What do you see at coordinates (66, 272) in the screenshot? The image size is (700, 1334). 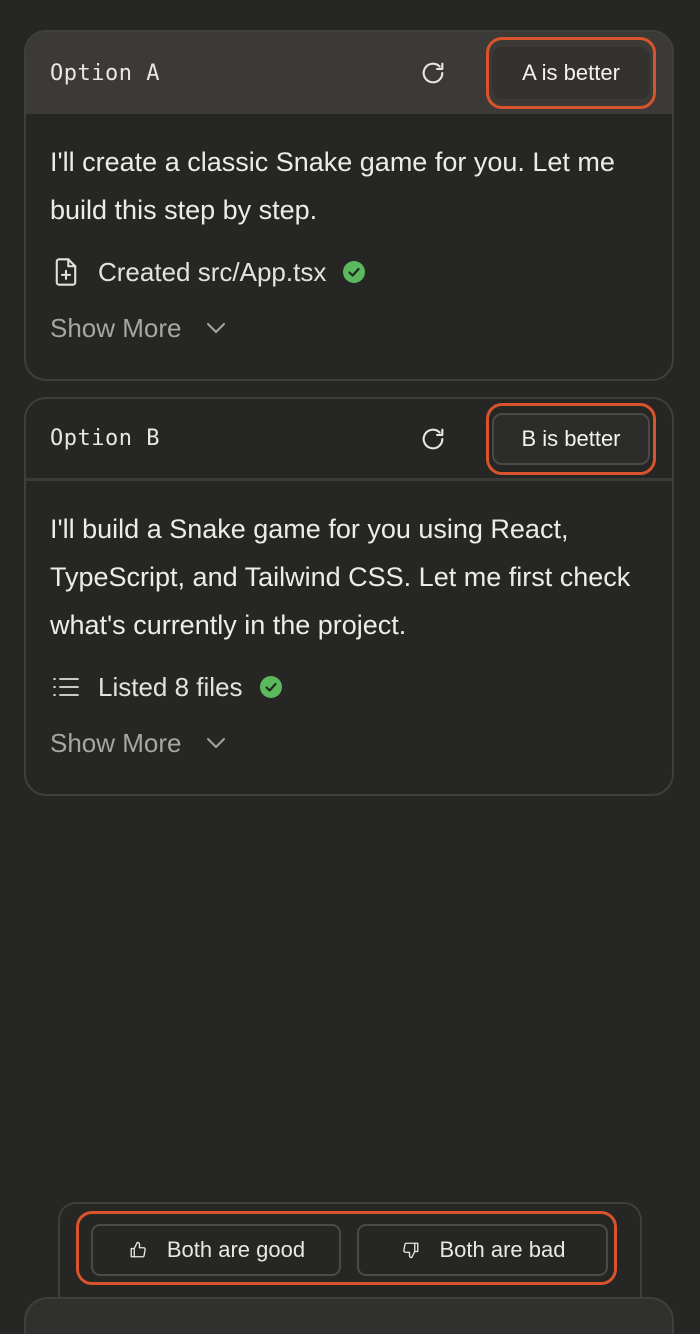 I see `file-plus-icon` at bounding box center [66, 272].